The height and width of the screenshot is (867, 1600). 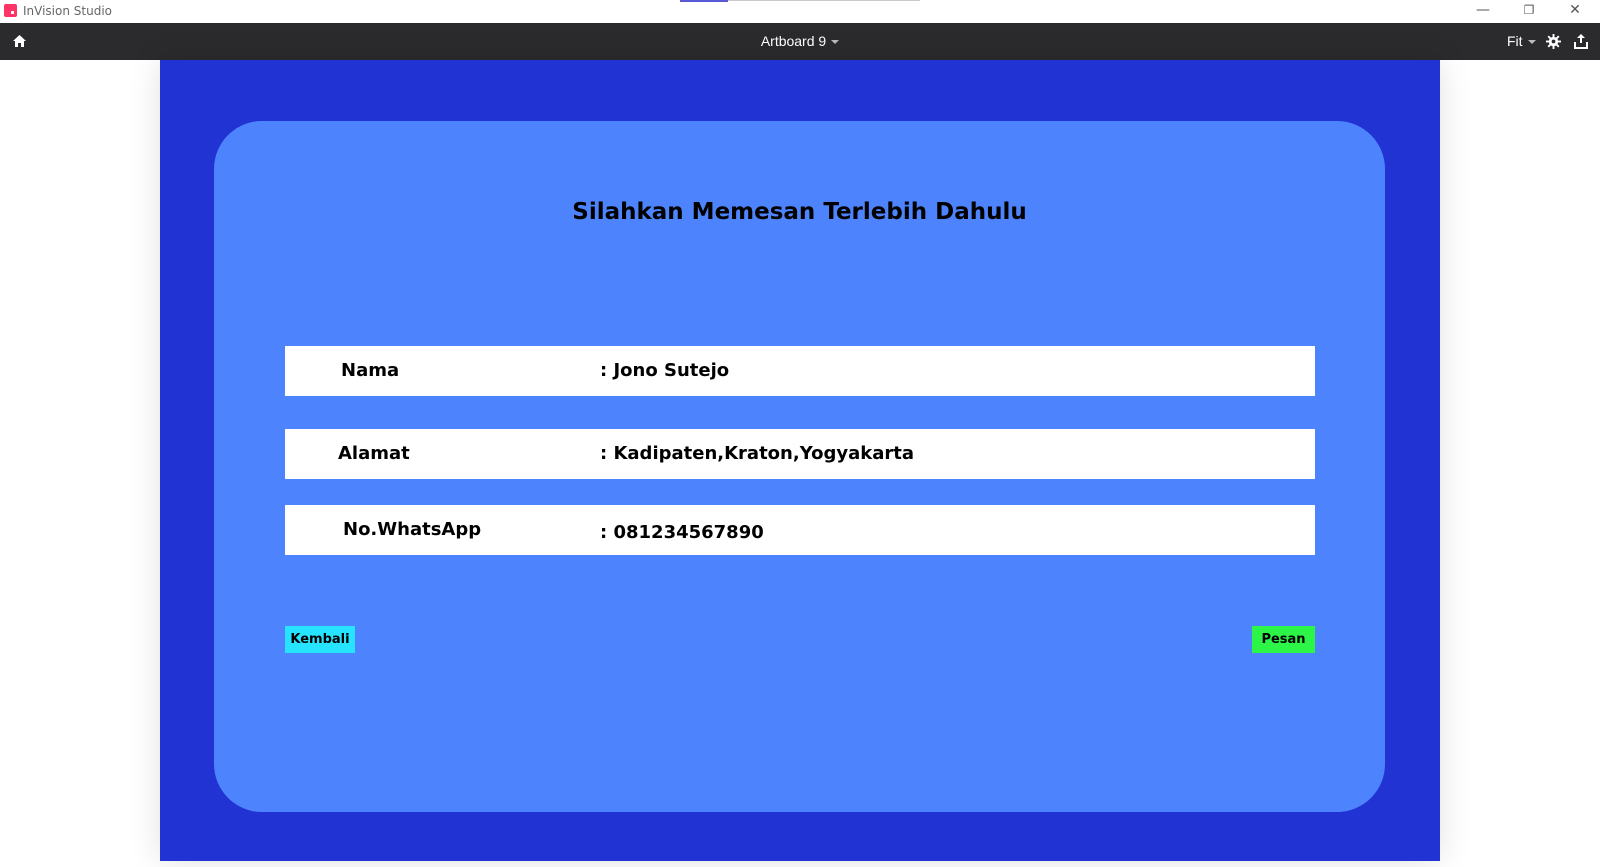 What do you see at coordinates (665, 370) in the screenshot?
I see `nama-value: : Jono Sutejo` at bounding box center [665, 370].